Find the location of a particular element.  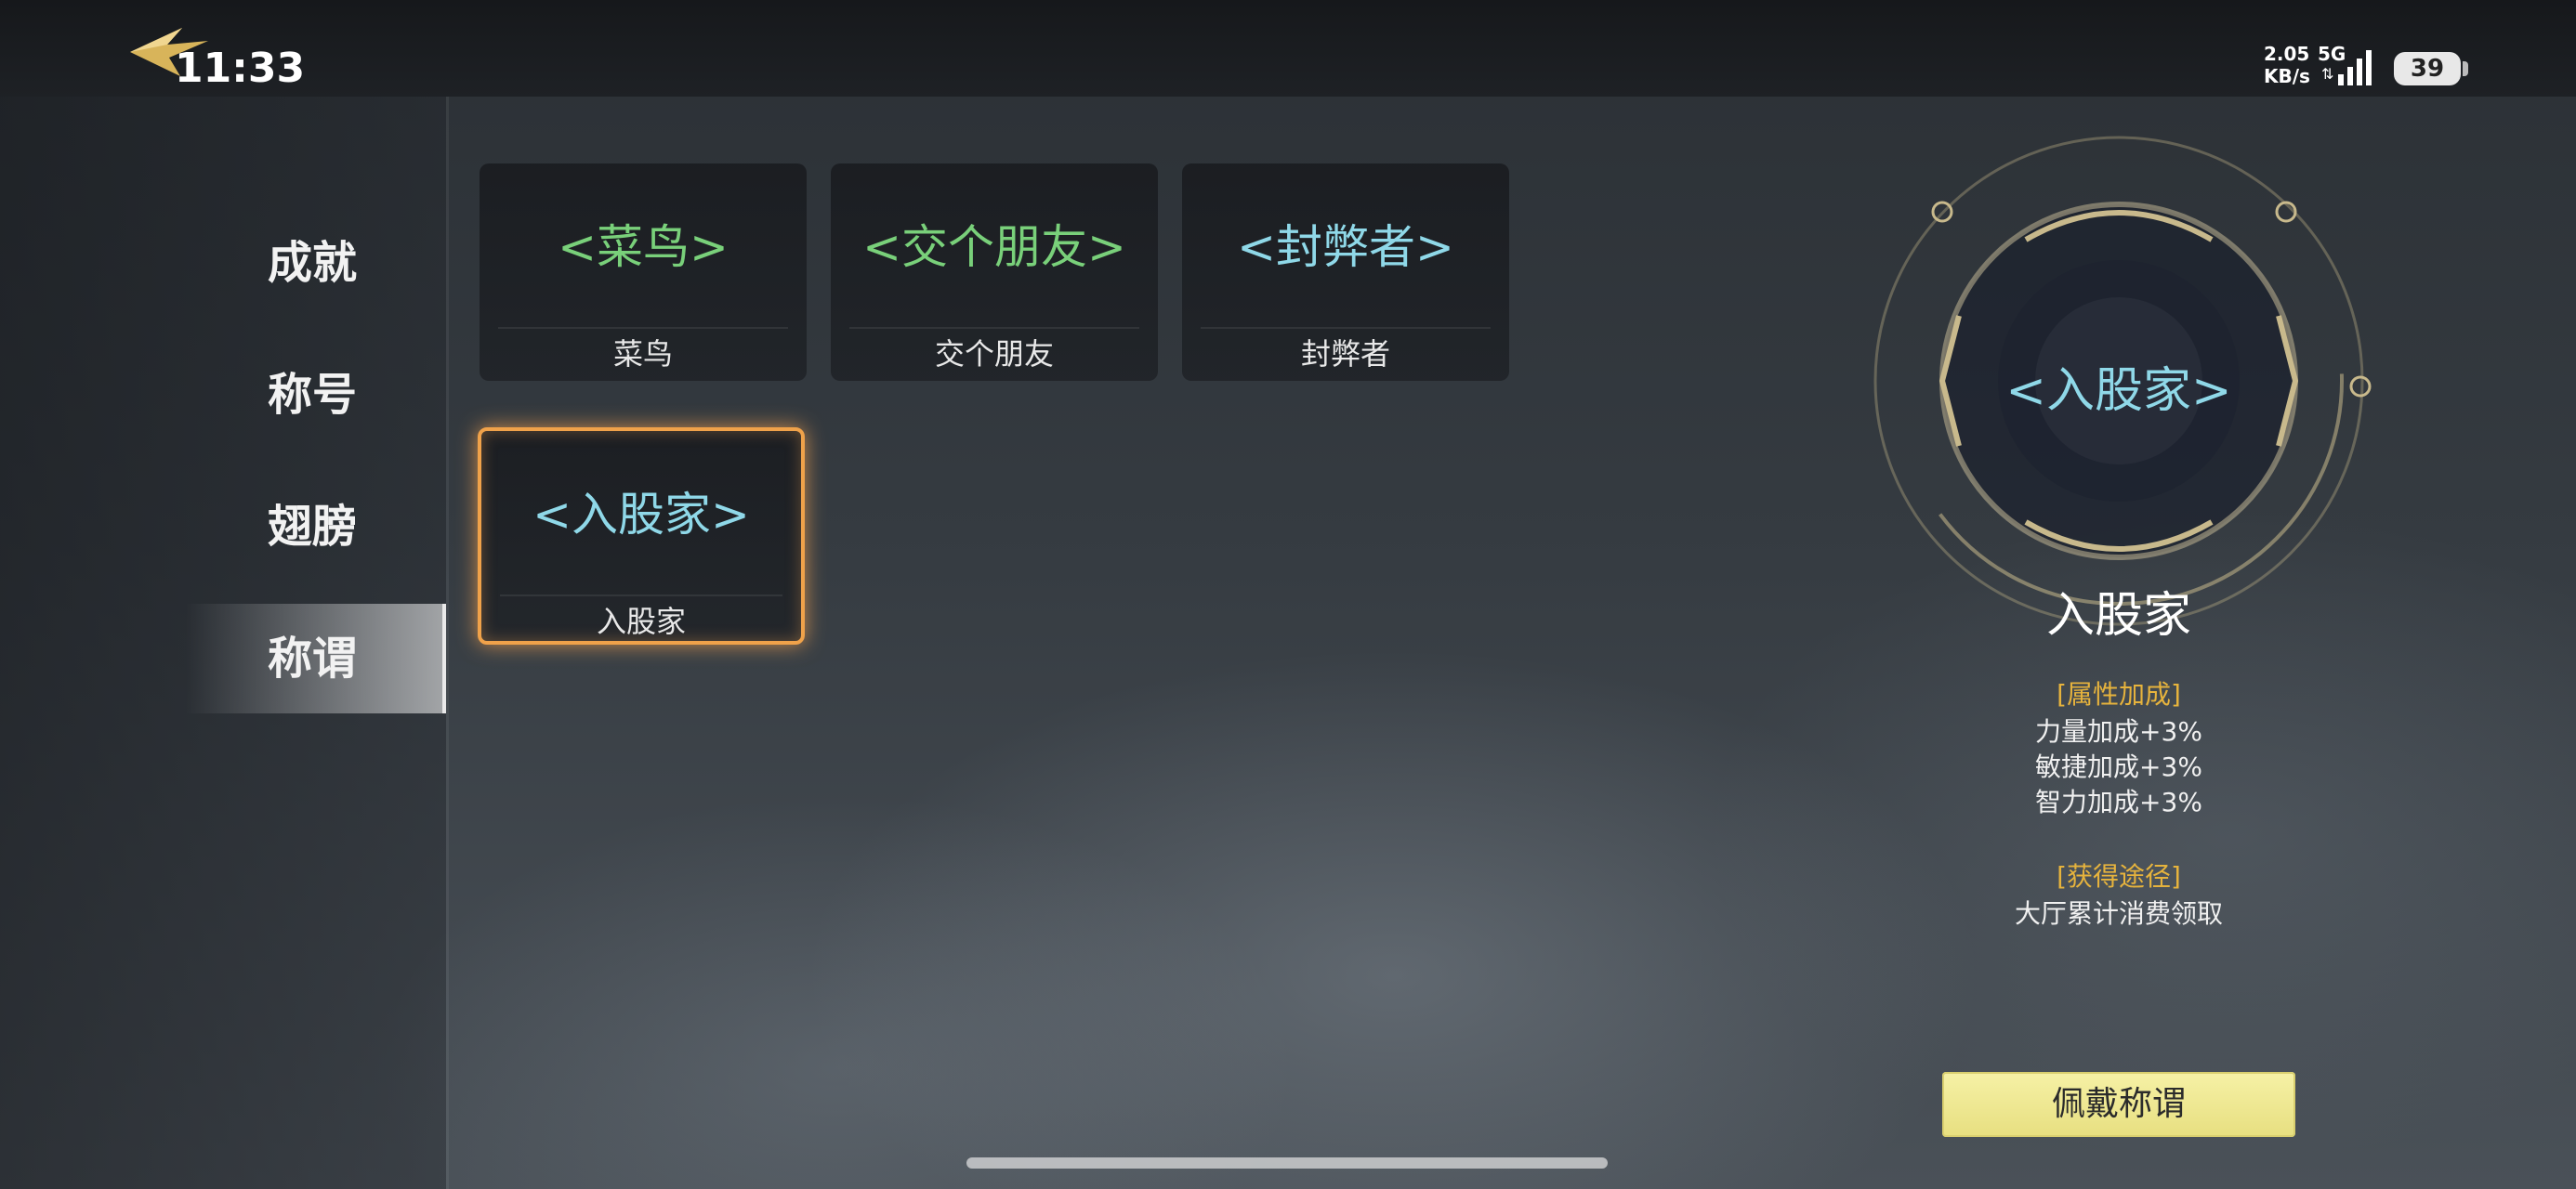

card-name: 入股家 is located at coordinates (641, 621).